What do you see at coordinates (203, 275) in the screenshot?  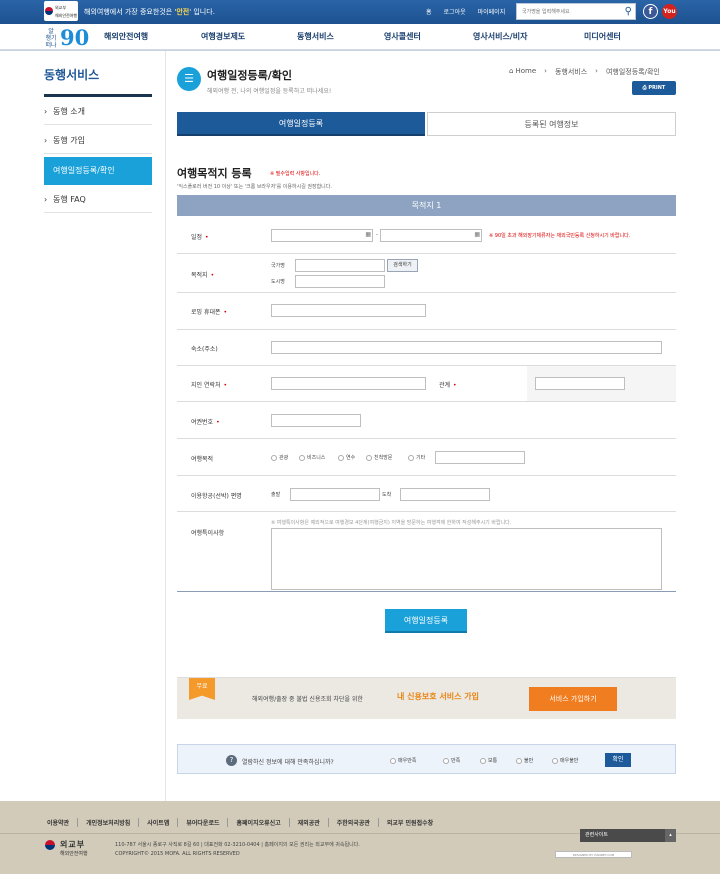 I see `destination-label: 목적지 •` at bounding box center [203, 275].